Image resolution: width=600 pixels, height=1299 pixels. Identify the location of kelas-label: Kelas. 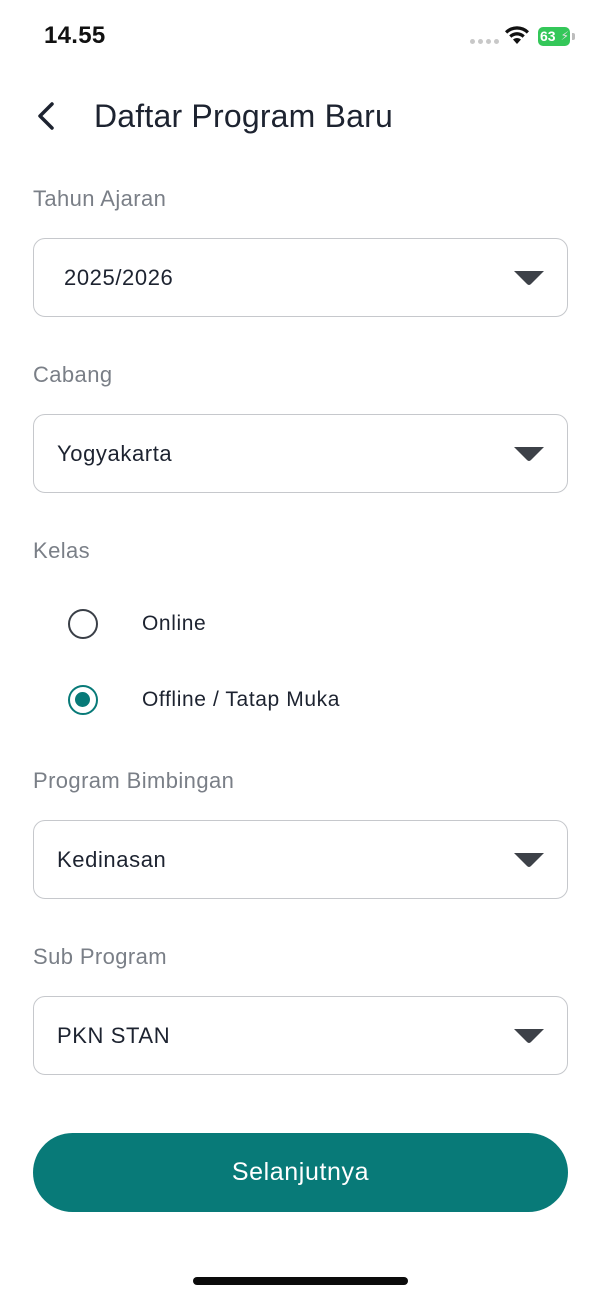
(62, 550).